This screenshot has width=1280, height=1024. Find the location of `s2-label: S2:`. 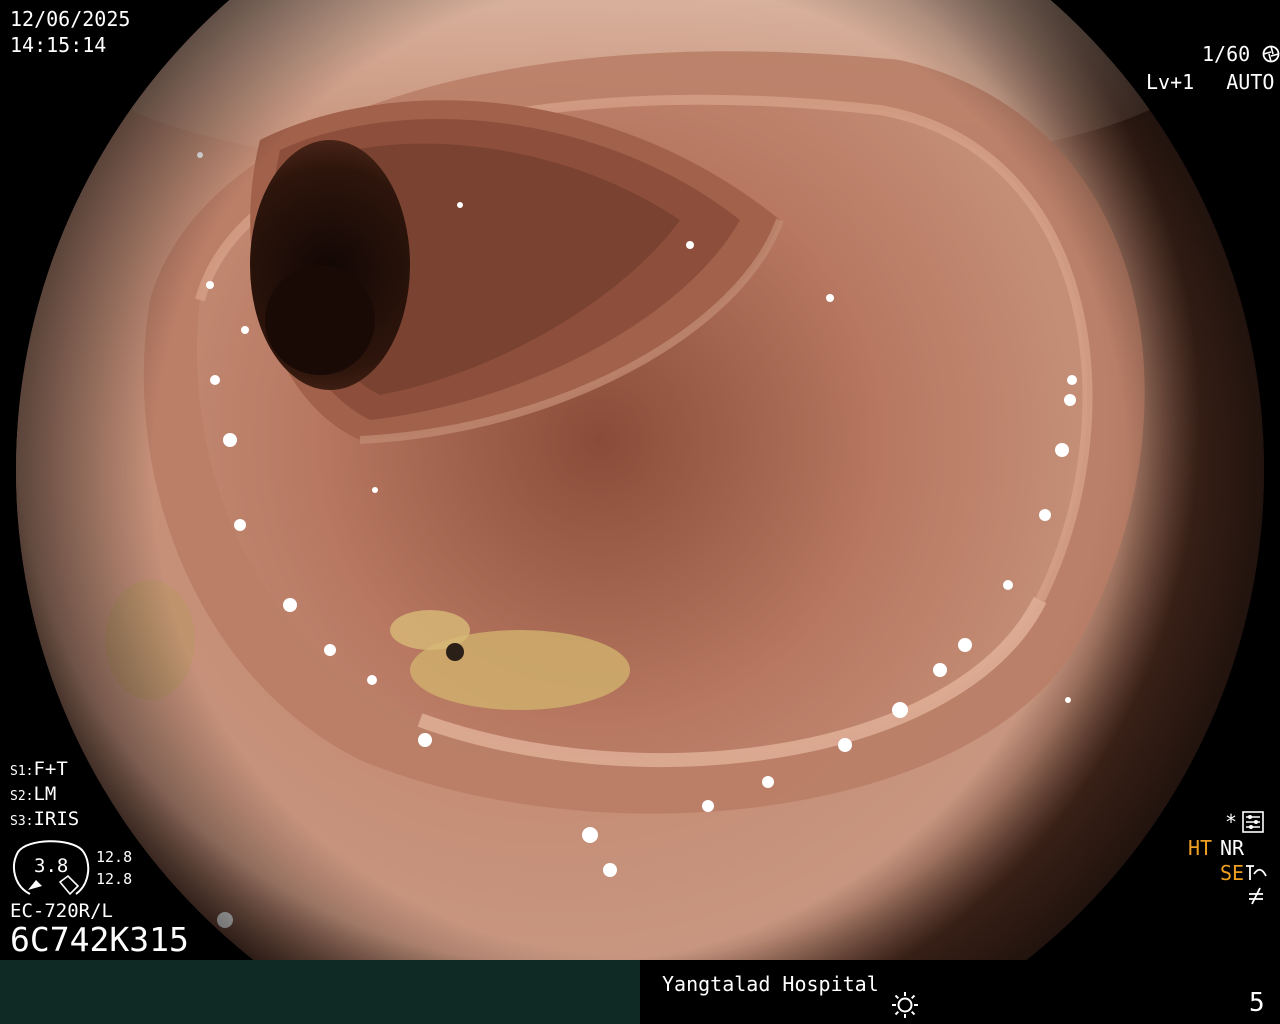

s2-label: S2: is located at coordinates (22, 796).